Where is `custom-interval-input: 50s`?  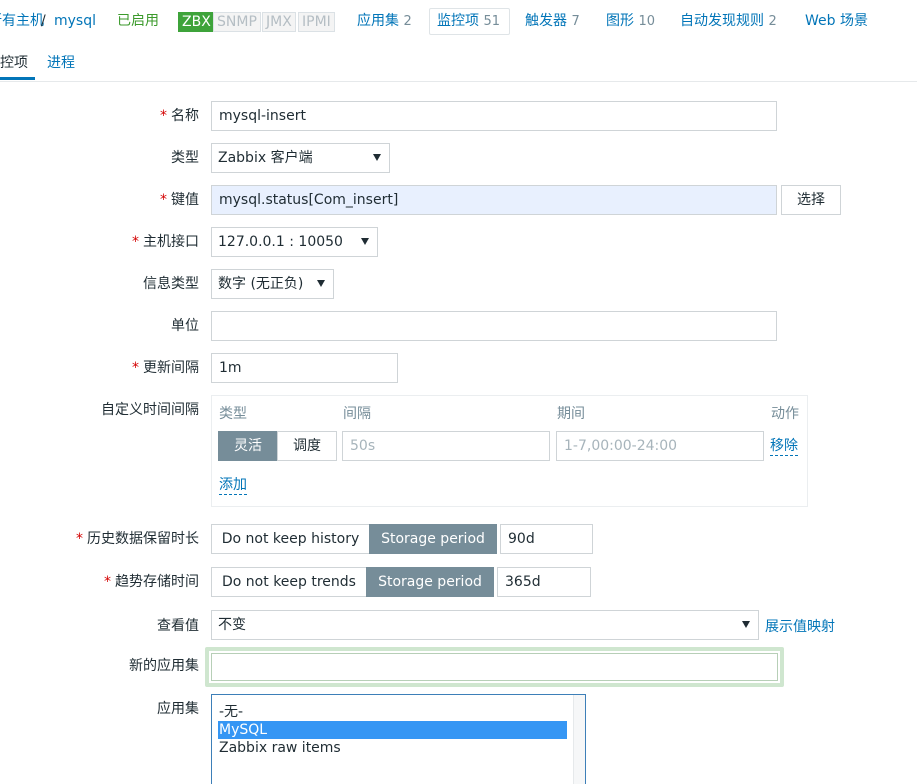 custom-interval-input: 50s is located at coordinates (446, 446).